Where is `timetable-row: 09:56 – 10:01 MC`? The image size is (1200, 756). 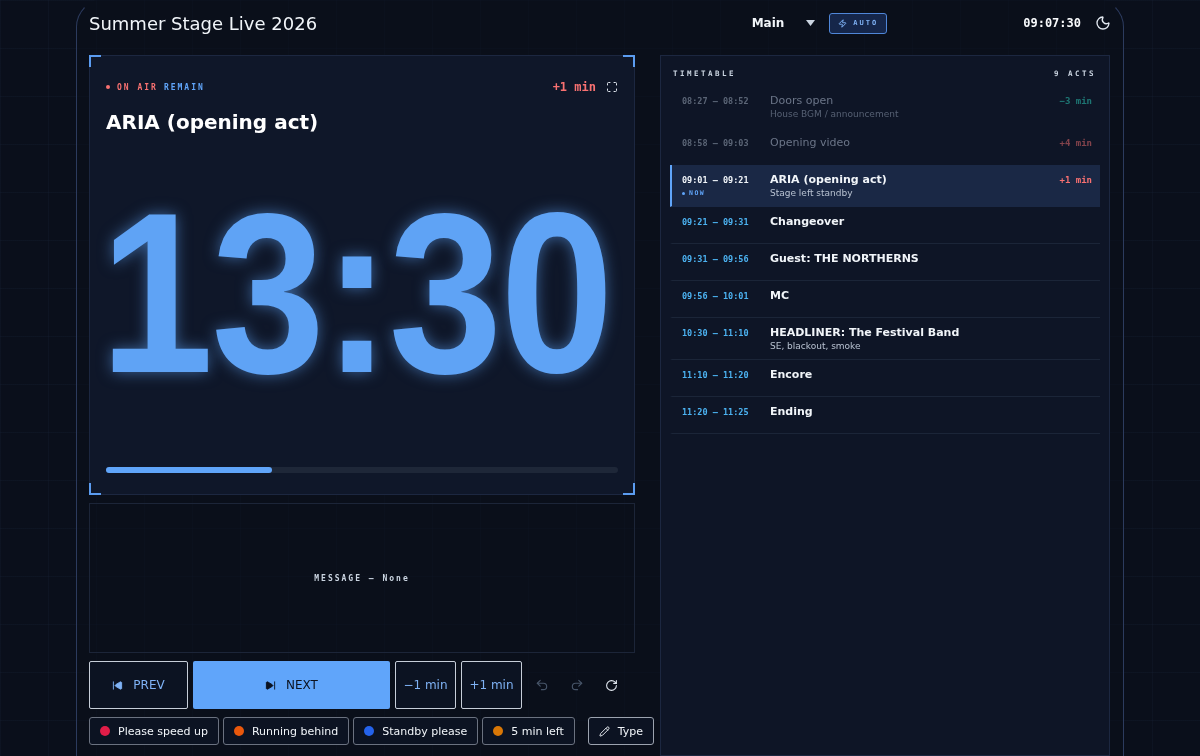 timetable-row: 09:56 – 10:01 MC is located at coordinates (885, 299).